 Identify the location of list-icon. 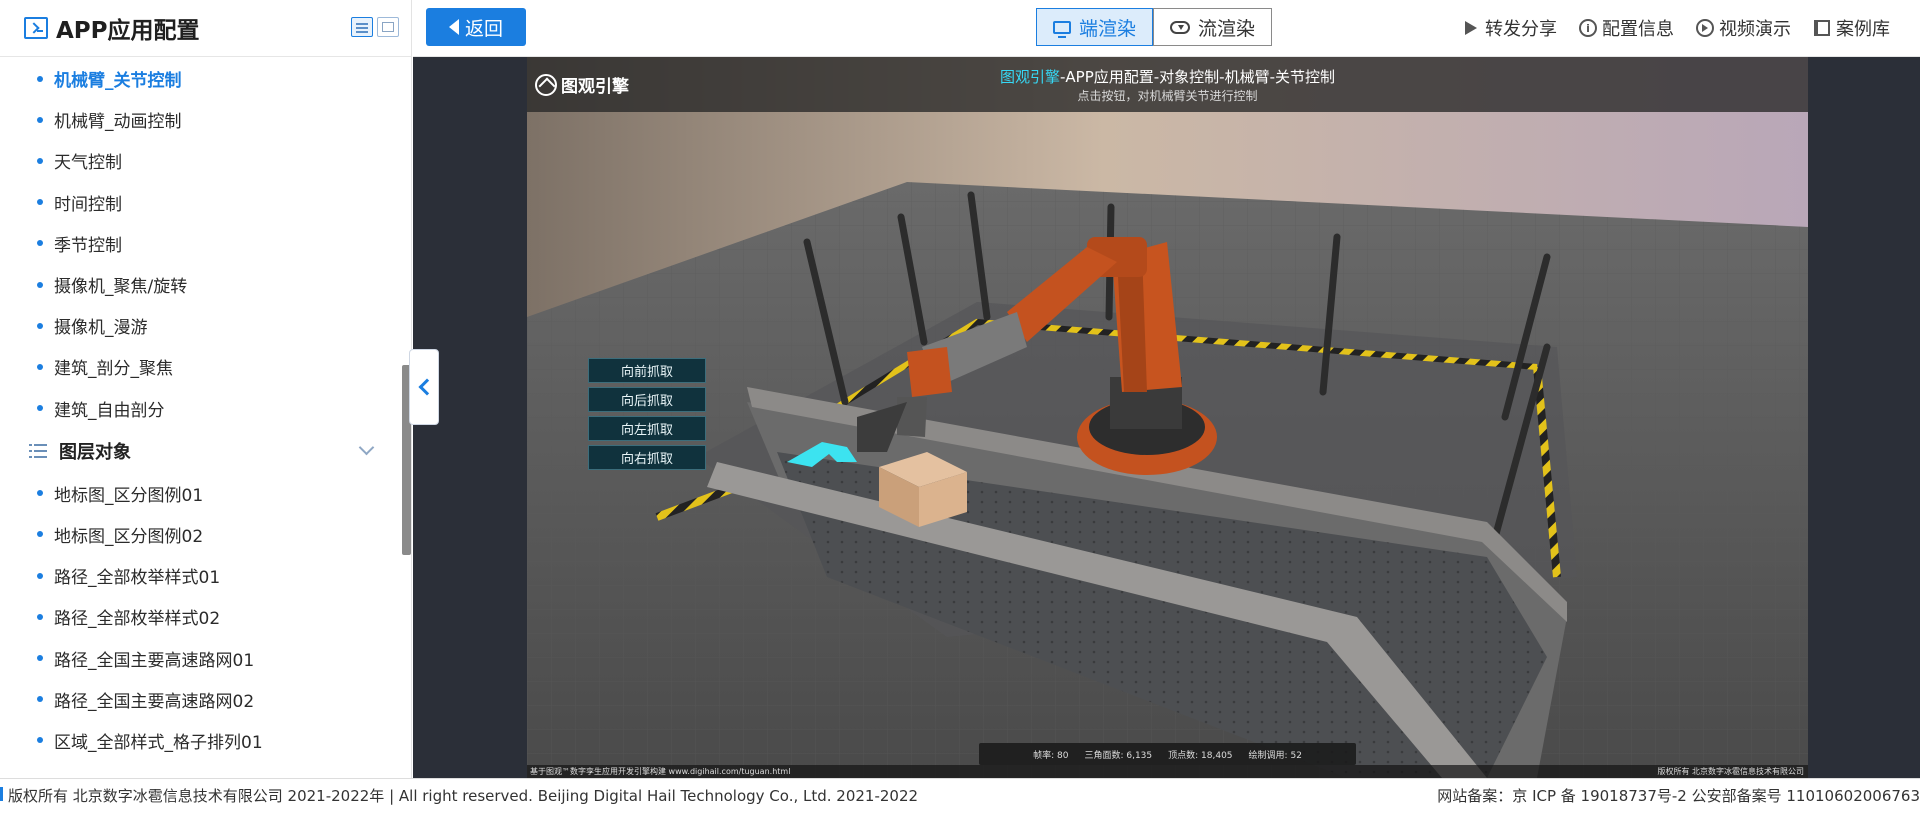
(38, 450).